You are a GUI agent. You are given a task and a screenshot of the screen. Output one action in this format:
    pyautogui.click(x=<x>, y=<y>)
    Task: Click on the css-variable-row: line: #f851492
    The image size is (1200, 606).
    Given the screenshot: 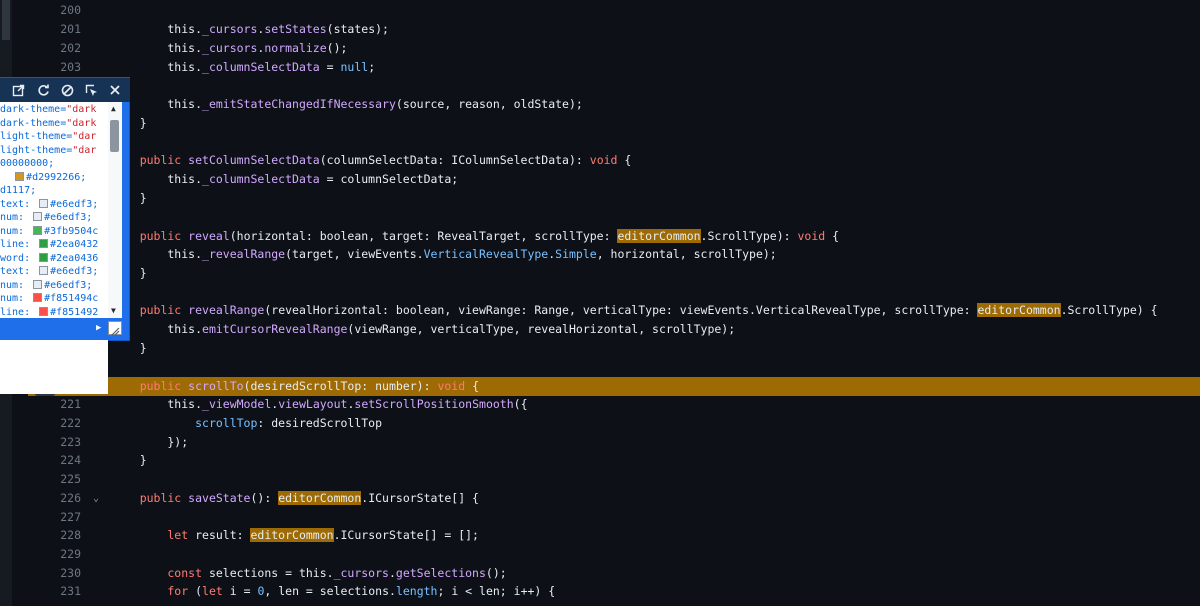 What is the action you would take?
    pyautogui.click(x=54, y=313)
    